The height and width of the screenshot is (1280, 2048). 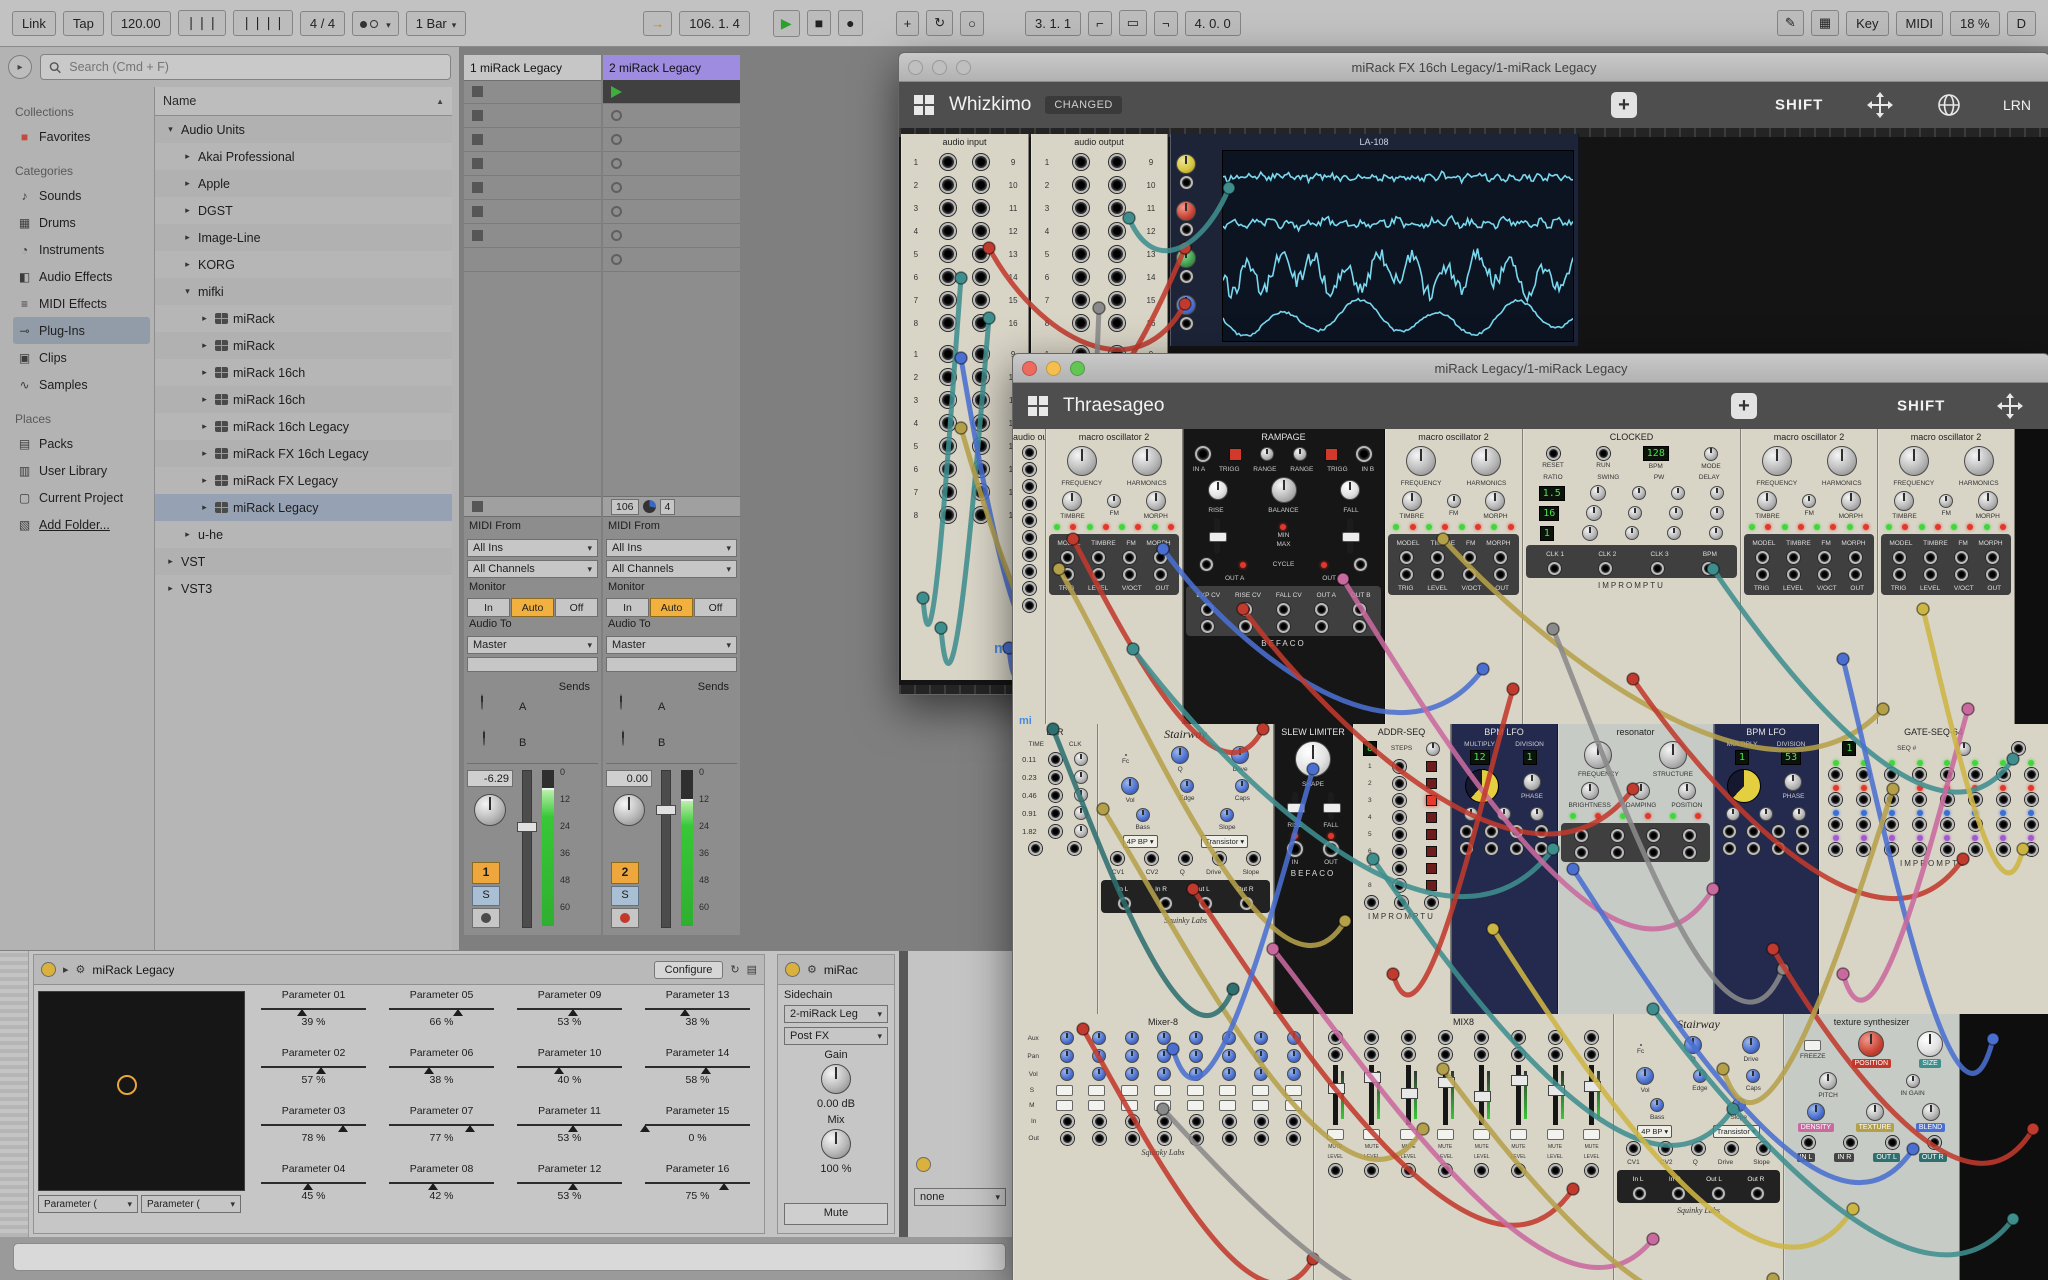 What do you see at coordinates (836, 1036) in the screenshot?
I see `post-fx-selector: Post FX ▾` at bounding box center [836, 1036].